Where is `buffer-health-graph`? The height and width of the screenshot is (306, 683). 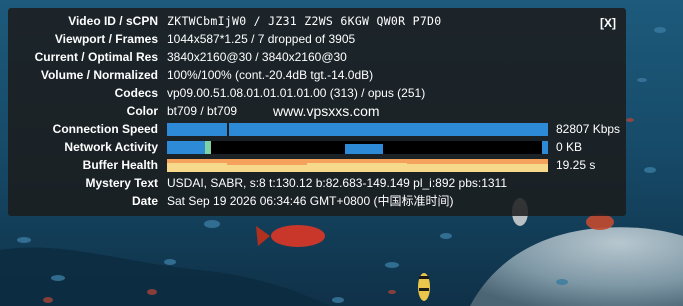
buffer-health-graph is located at coordinates (357, 165).